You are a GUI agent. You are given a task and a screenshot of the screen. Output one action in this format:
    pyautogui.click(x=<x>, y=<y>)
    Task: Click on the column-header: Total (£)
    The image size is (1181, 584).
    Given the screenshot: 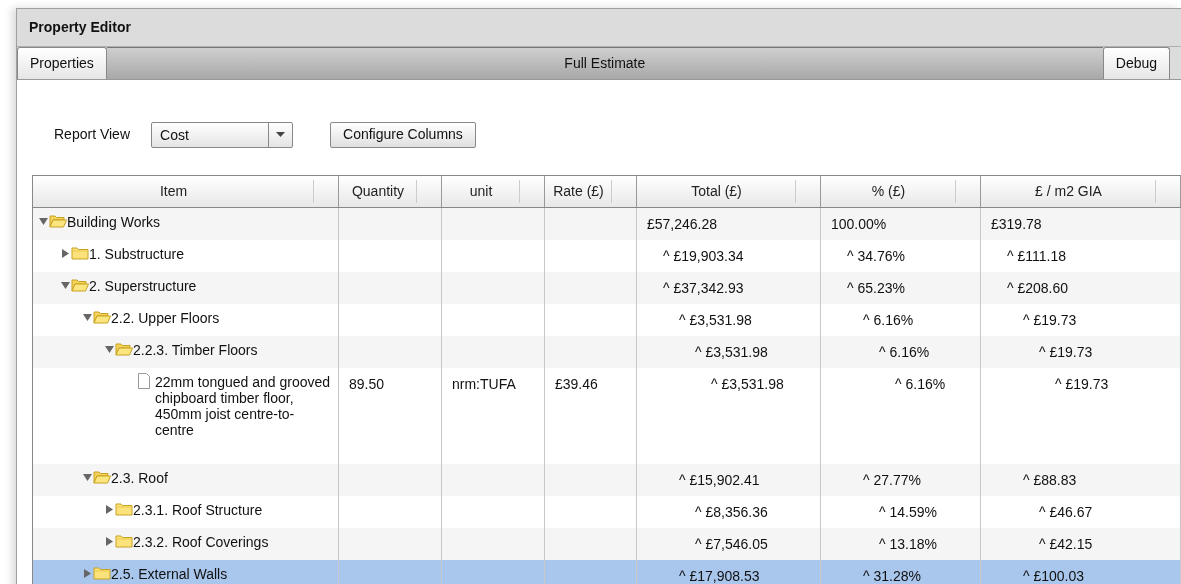 What is the action you would take?
    pyautogui.click(x=728, y=191)
    